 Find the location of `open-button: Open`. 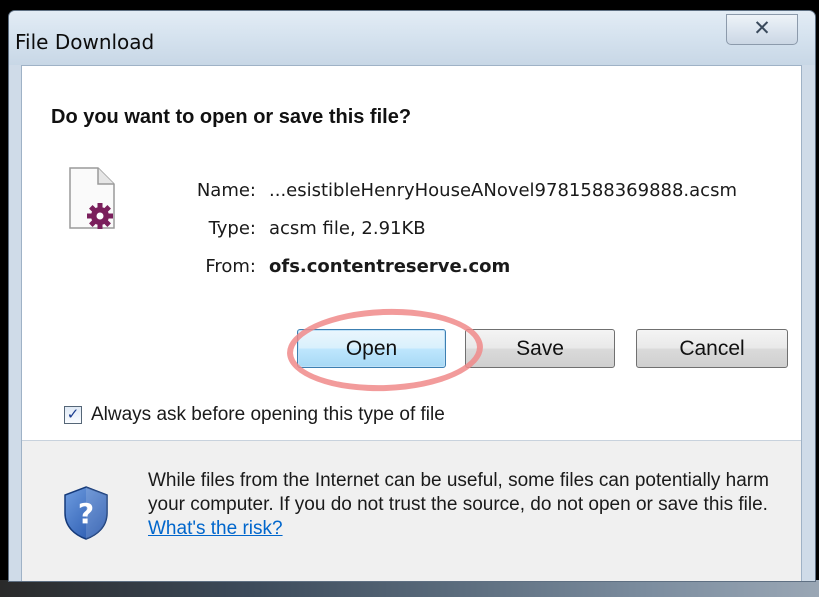

open-button: Open is located at coordinates (371, 348).